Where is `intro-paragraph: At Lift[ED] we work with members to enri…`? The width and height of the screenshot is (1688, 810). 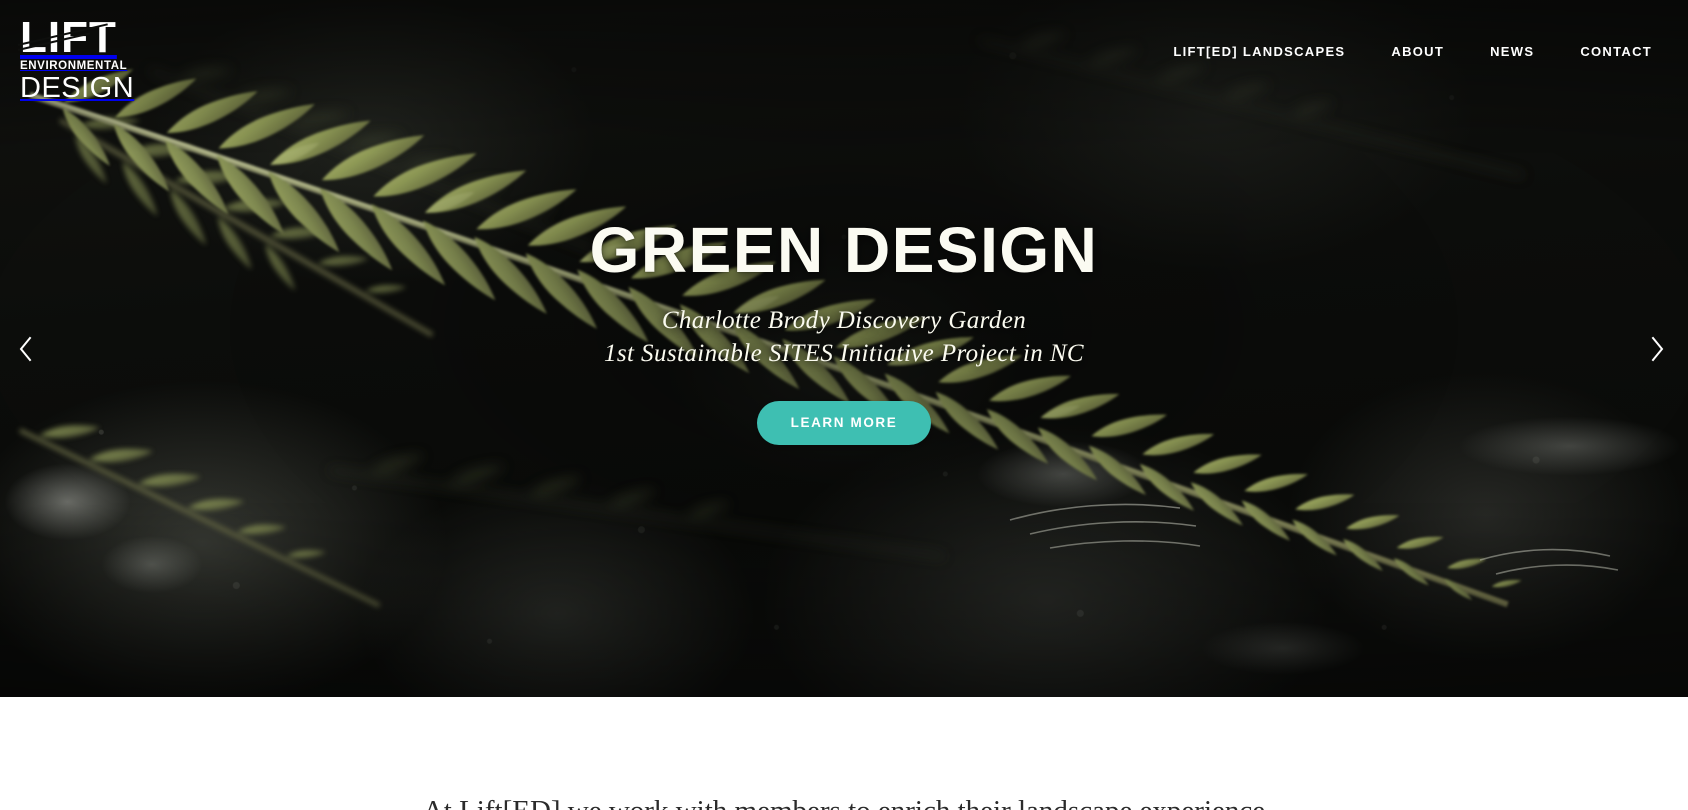 intro-paragraph: At Lift[ED] we work with members to enri… is located at coordinates (844, 799).